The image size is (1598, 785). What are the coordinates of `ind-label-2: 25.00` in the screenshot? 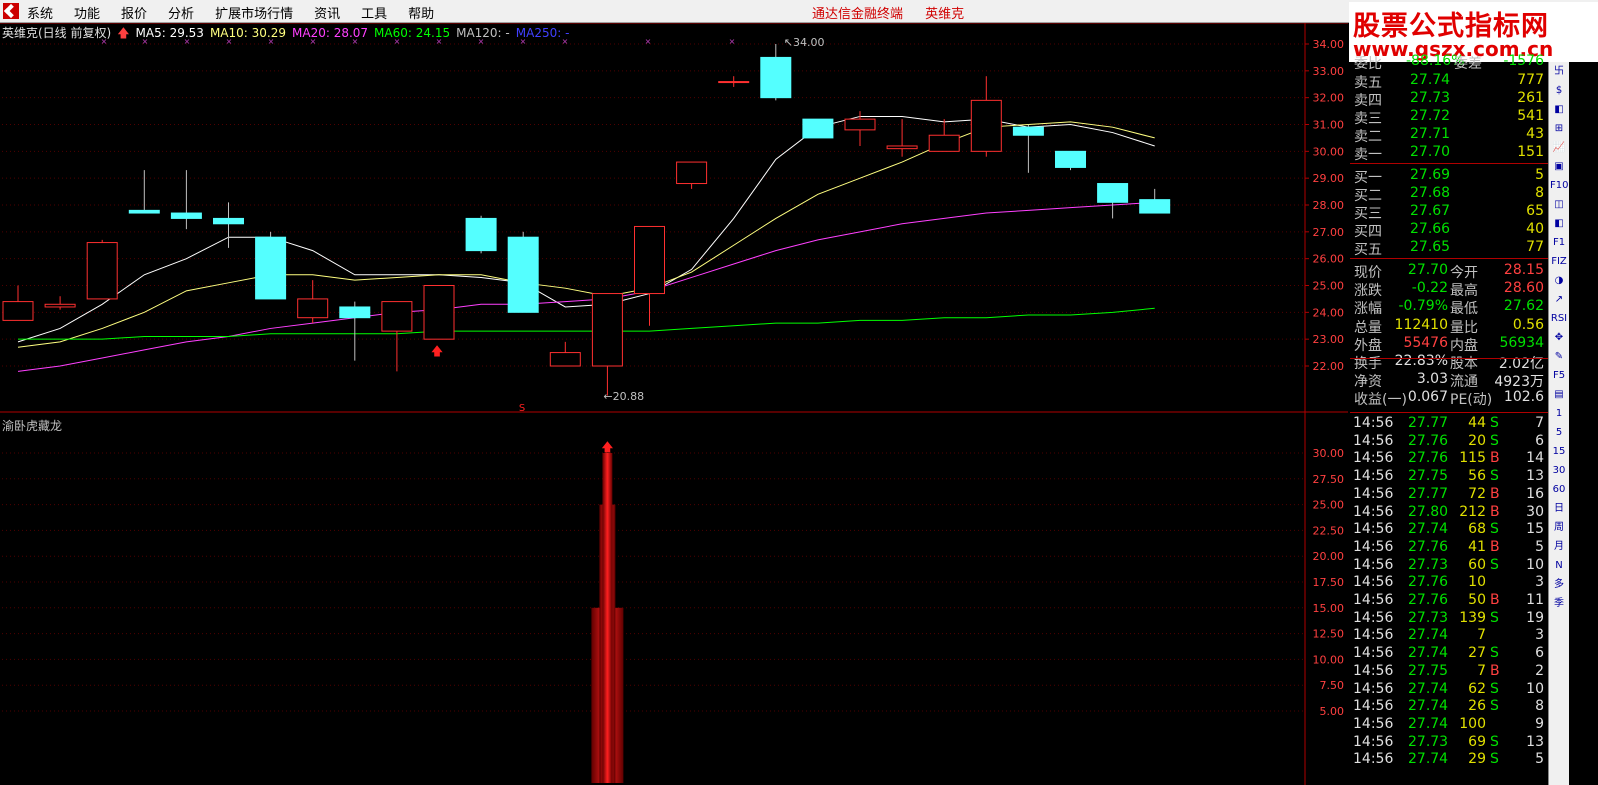 It's located at (1329, 505).